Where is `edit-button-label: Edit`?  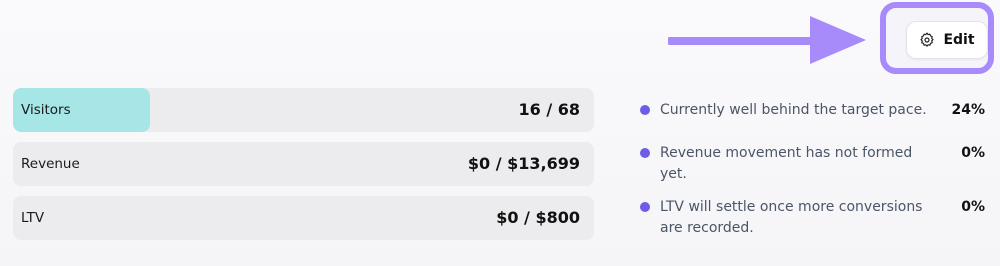
edit-button-label: Edit is located at coordinates (959, 40).